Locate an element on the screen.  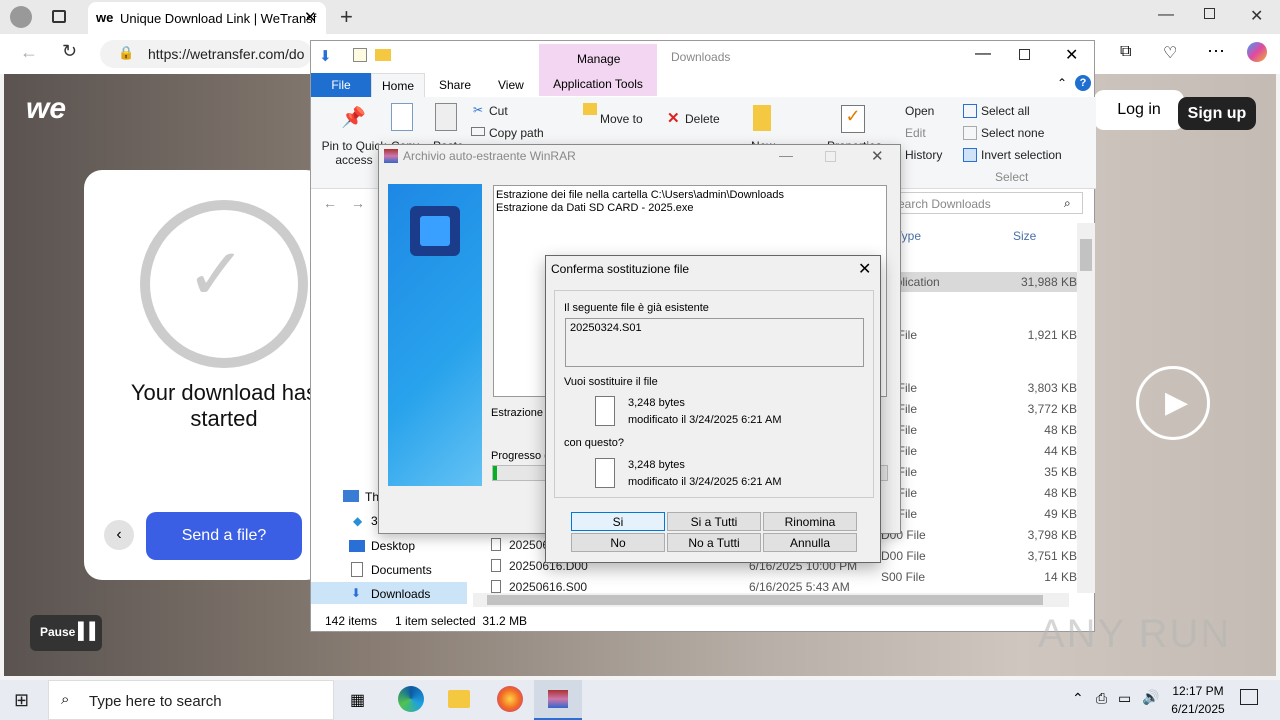
file-row-detail: 00 File1,921 KB is located at coordinates (974, 335).